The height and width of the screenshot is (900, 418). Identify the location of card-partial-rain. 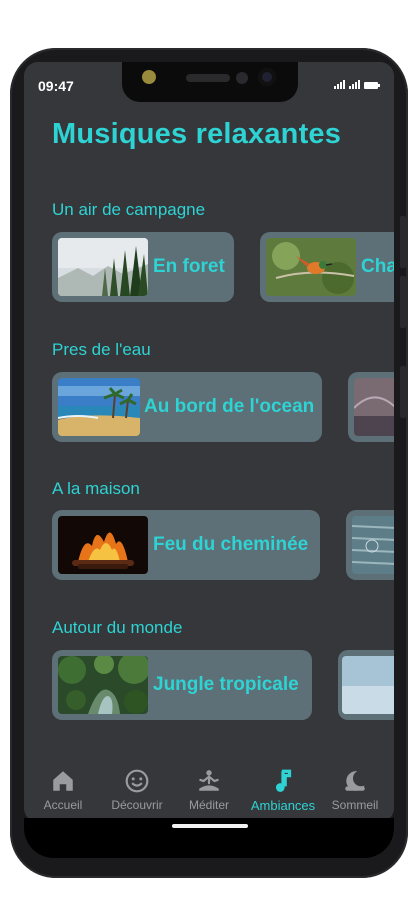
(370, 545).